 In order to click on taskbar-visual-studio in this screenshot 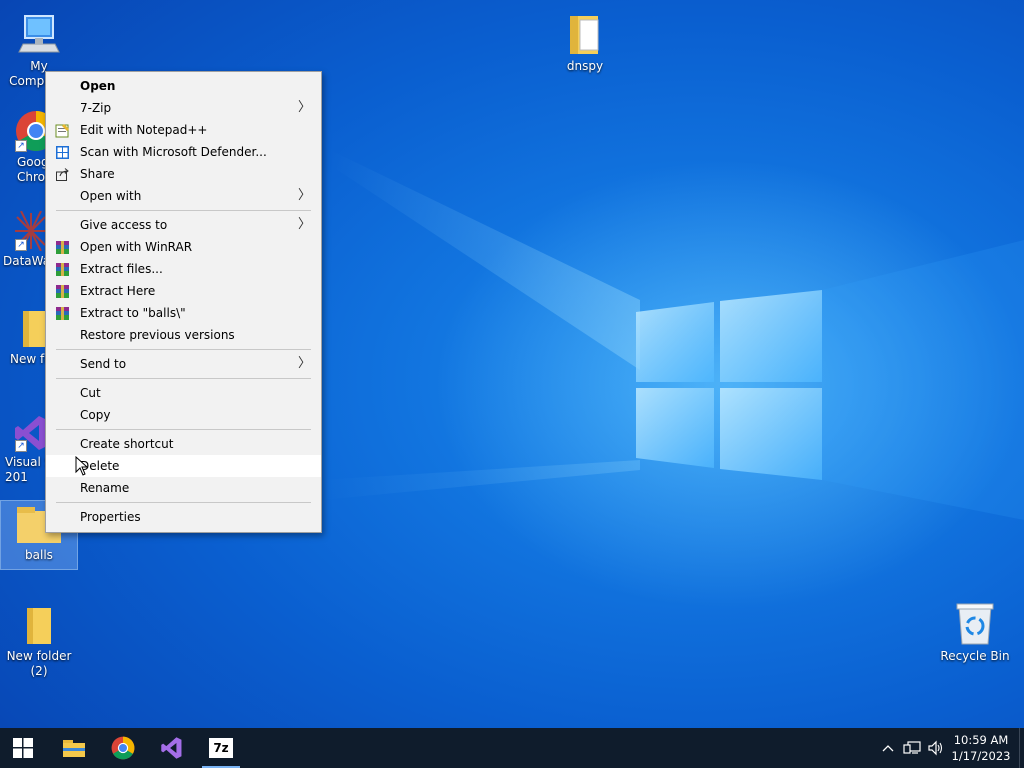, I will do `click(172, 748)`.